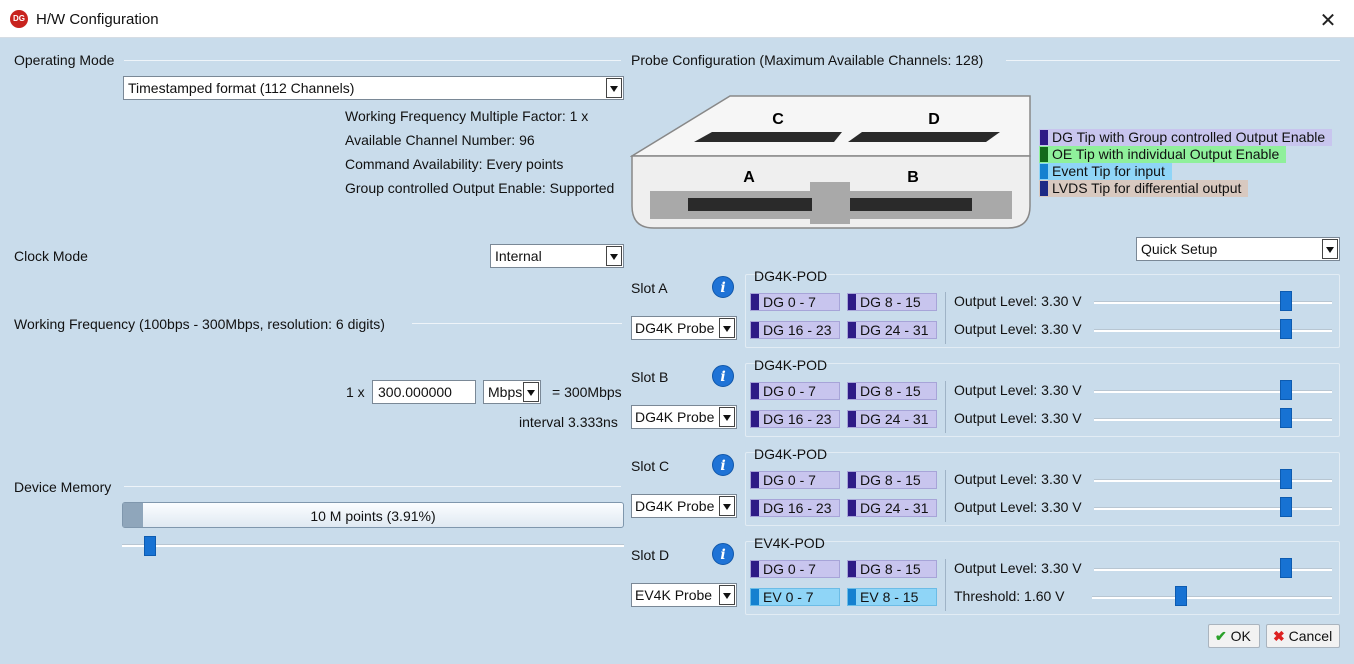  I want to click on operating-mode-select: Timestamped format (112 Channels), so click(373, 88).